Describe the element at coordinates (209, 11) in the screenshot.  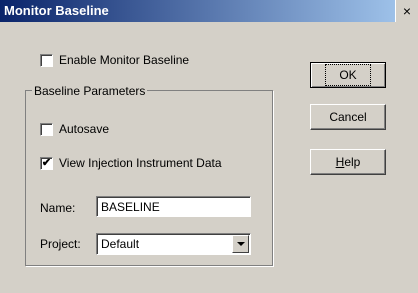
I see `title-bar: Monitor Baseline ×` at that location.